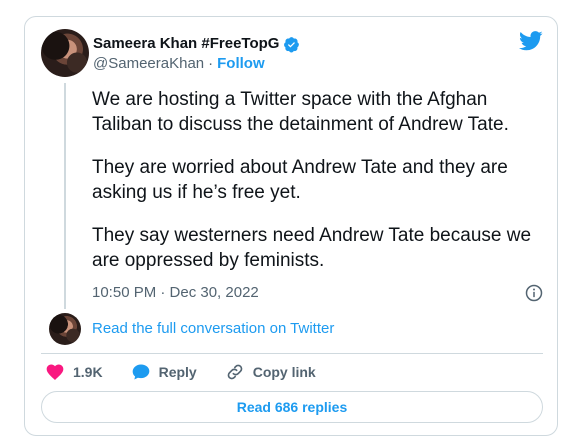 This screenshot has height=443, width=575. Describe the element at coordinates (213, 329) in the screenshot. I see `read-full-conversation-link: Read the full conversation on Twitter` at that location.